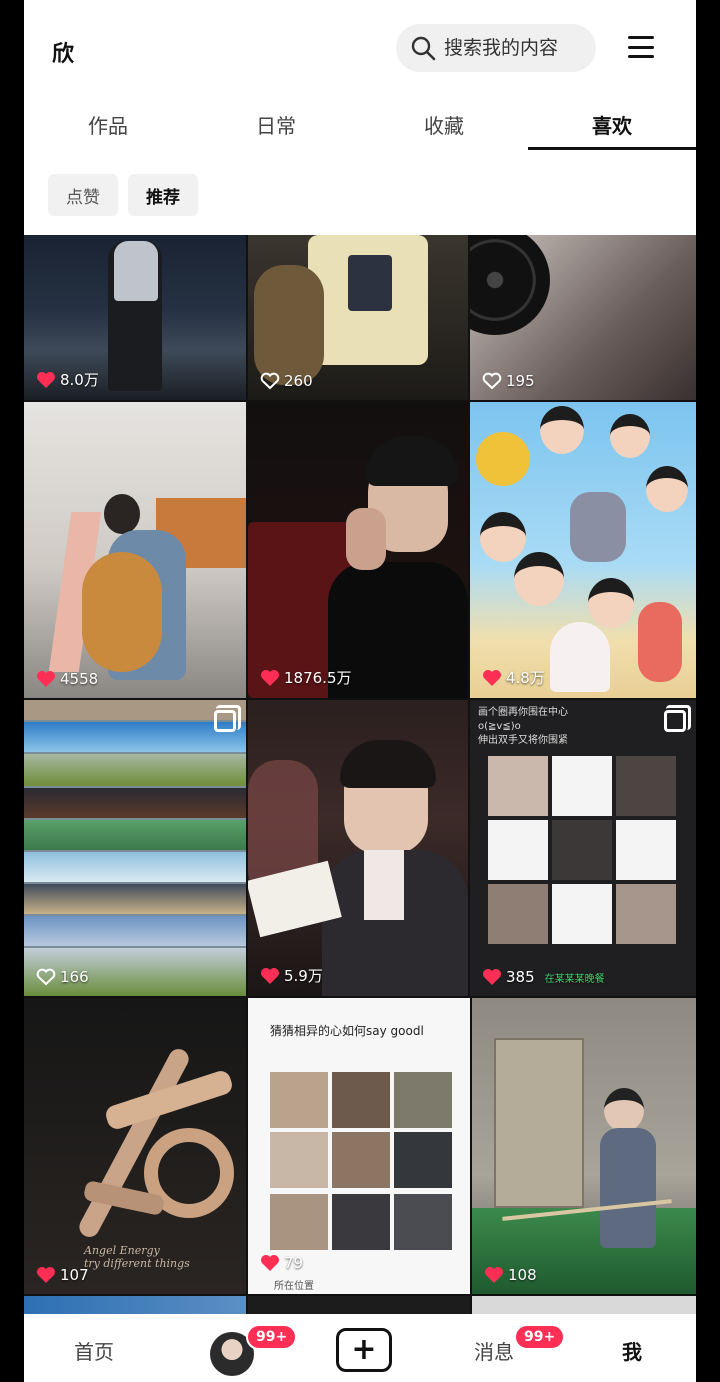  I want to click on bottom-nav: 首页 99+ + 消息 99+ 我, so click(360, 1348).